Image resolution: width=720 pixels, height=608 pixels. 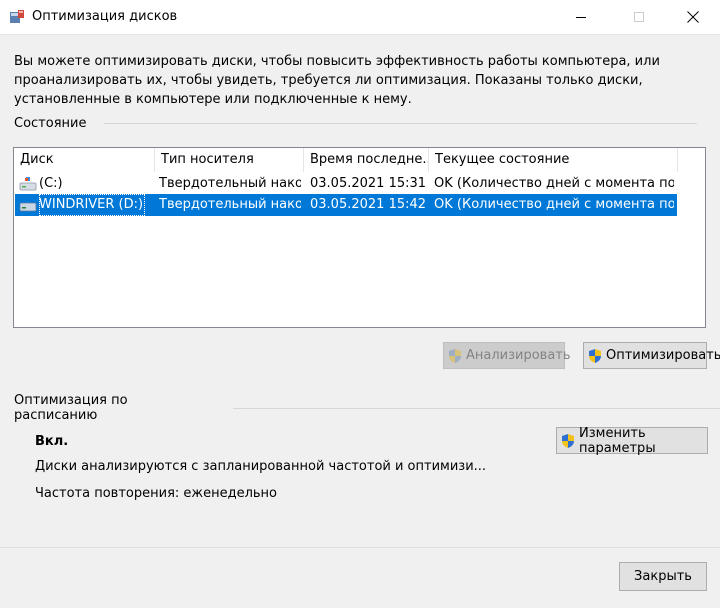 I want to click on last-run-time: 03.05.2021 15:42, so click(x=368, y=204).